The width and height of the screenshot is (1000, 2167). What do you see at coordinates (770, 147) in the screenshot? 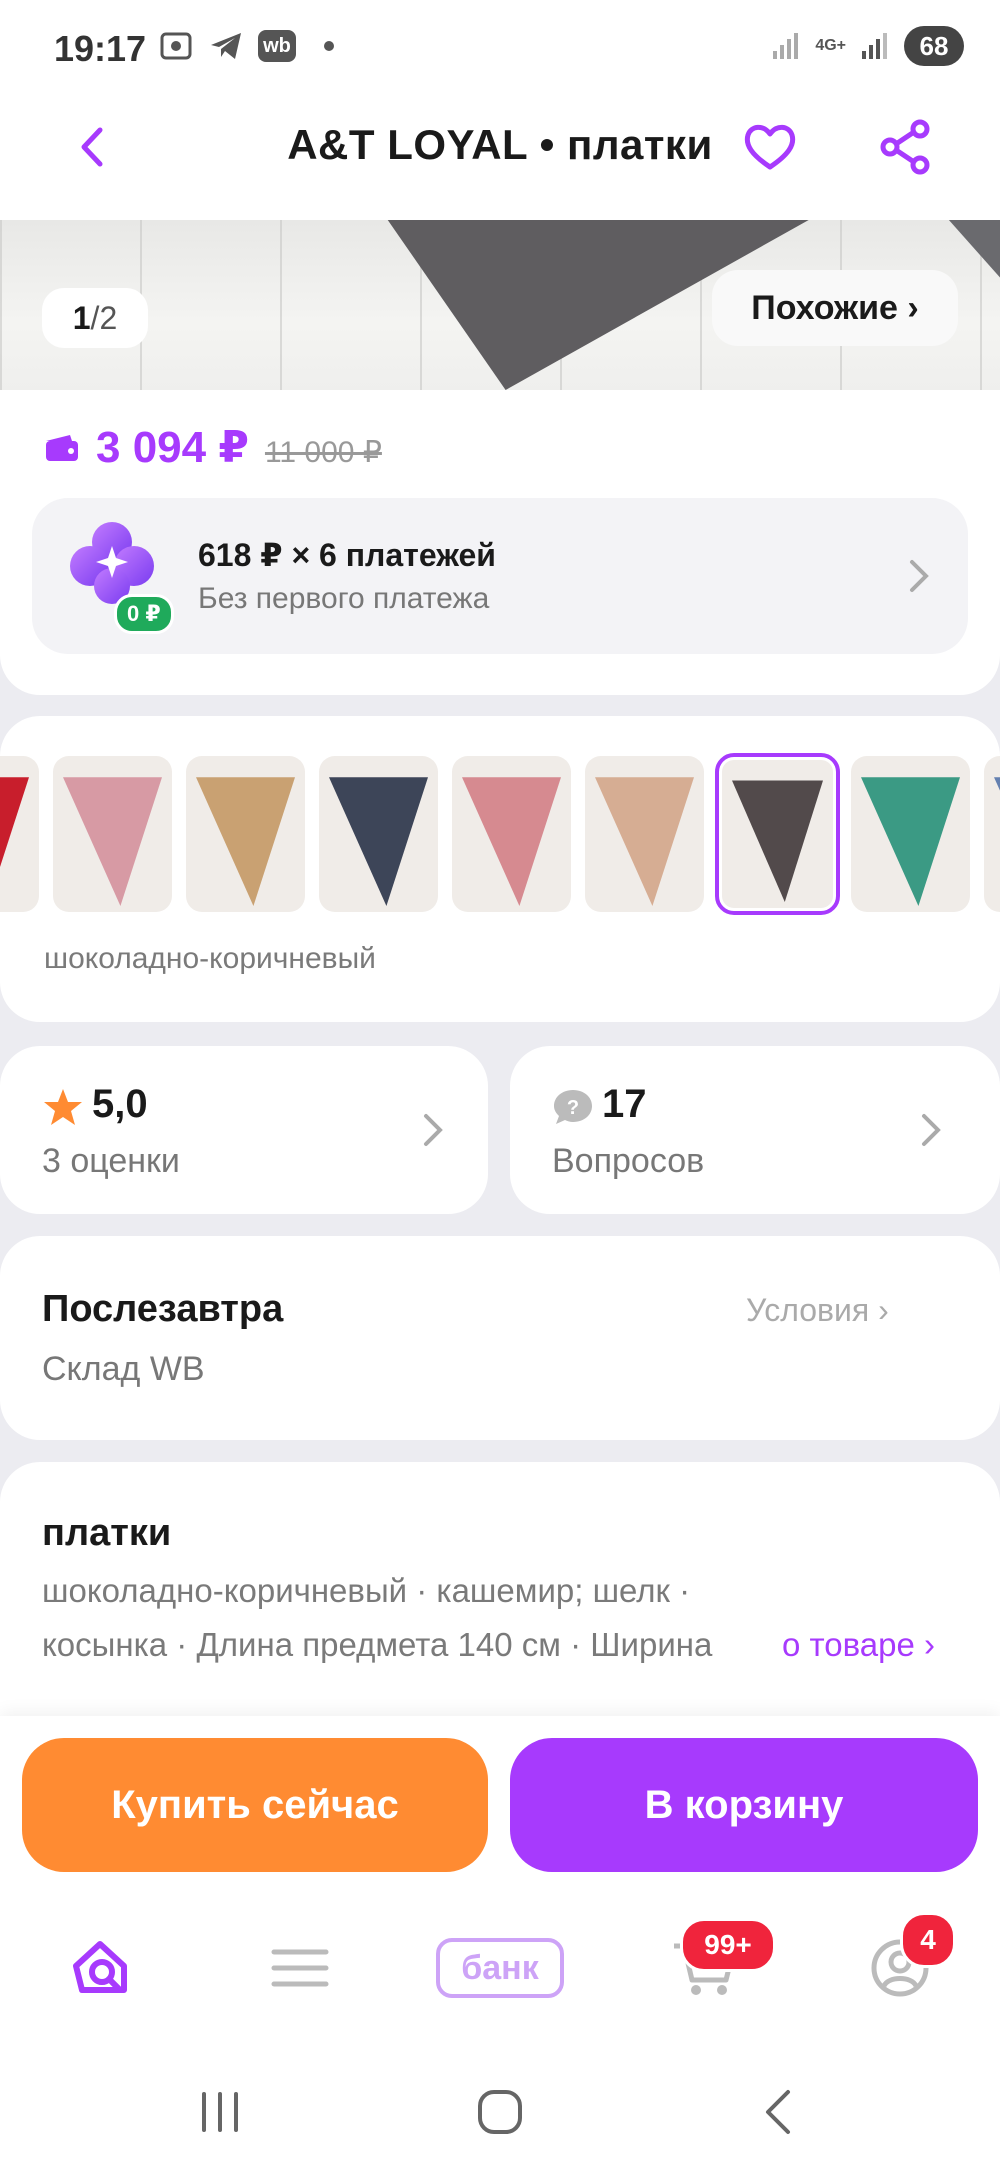
I see `heart-icon` at bounding box center [770, 147].